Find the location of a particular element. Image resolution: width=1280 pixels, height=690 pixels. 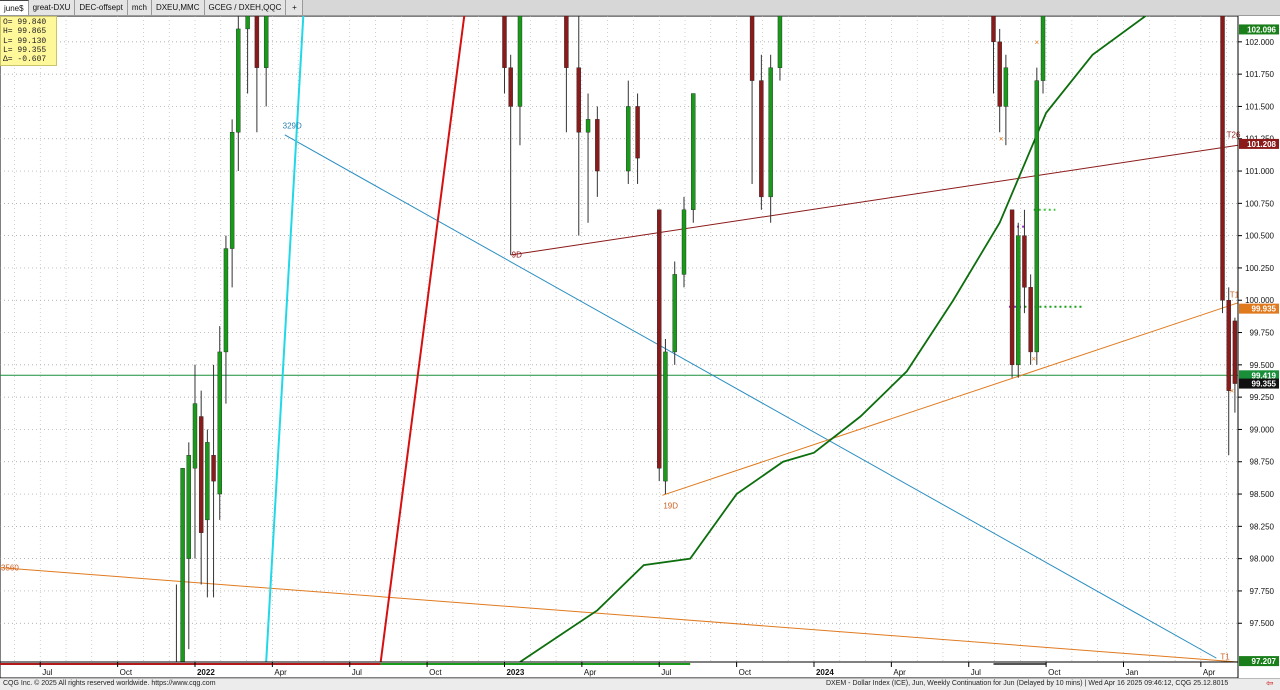

y-tick-label: 99.750 is located at coordinates (1262, 333).